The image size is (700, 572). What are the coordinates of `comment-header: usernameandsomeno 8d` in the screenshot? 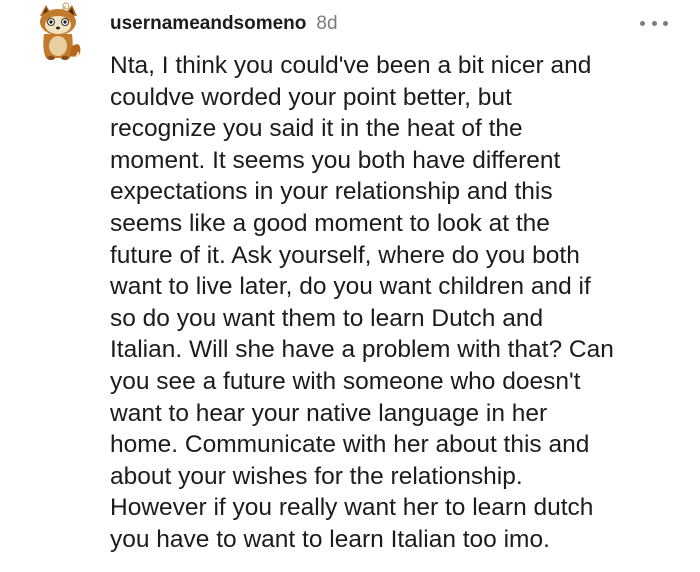 It's located at (224, 24).